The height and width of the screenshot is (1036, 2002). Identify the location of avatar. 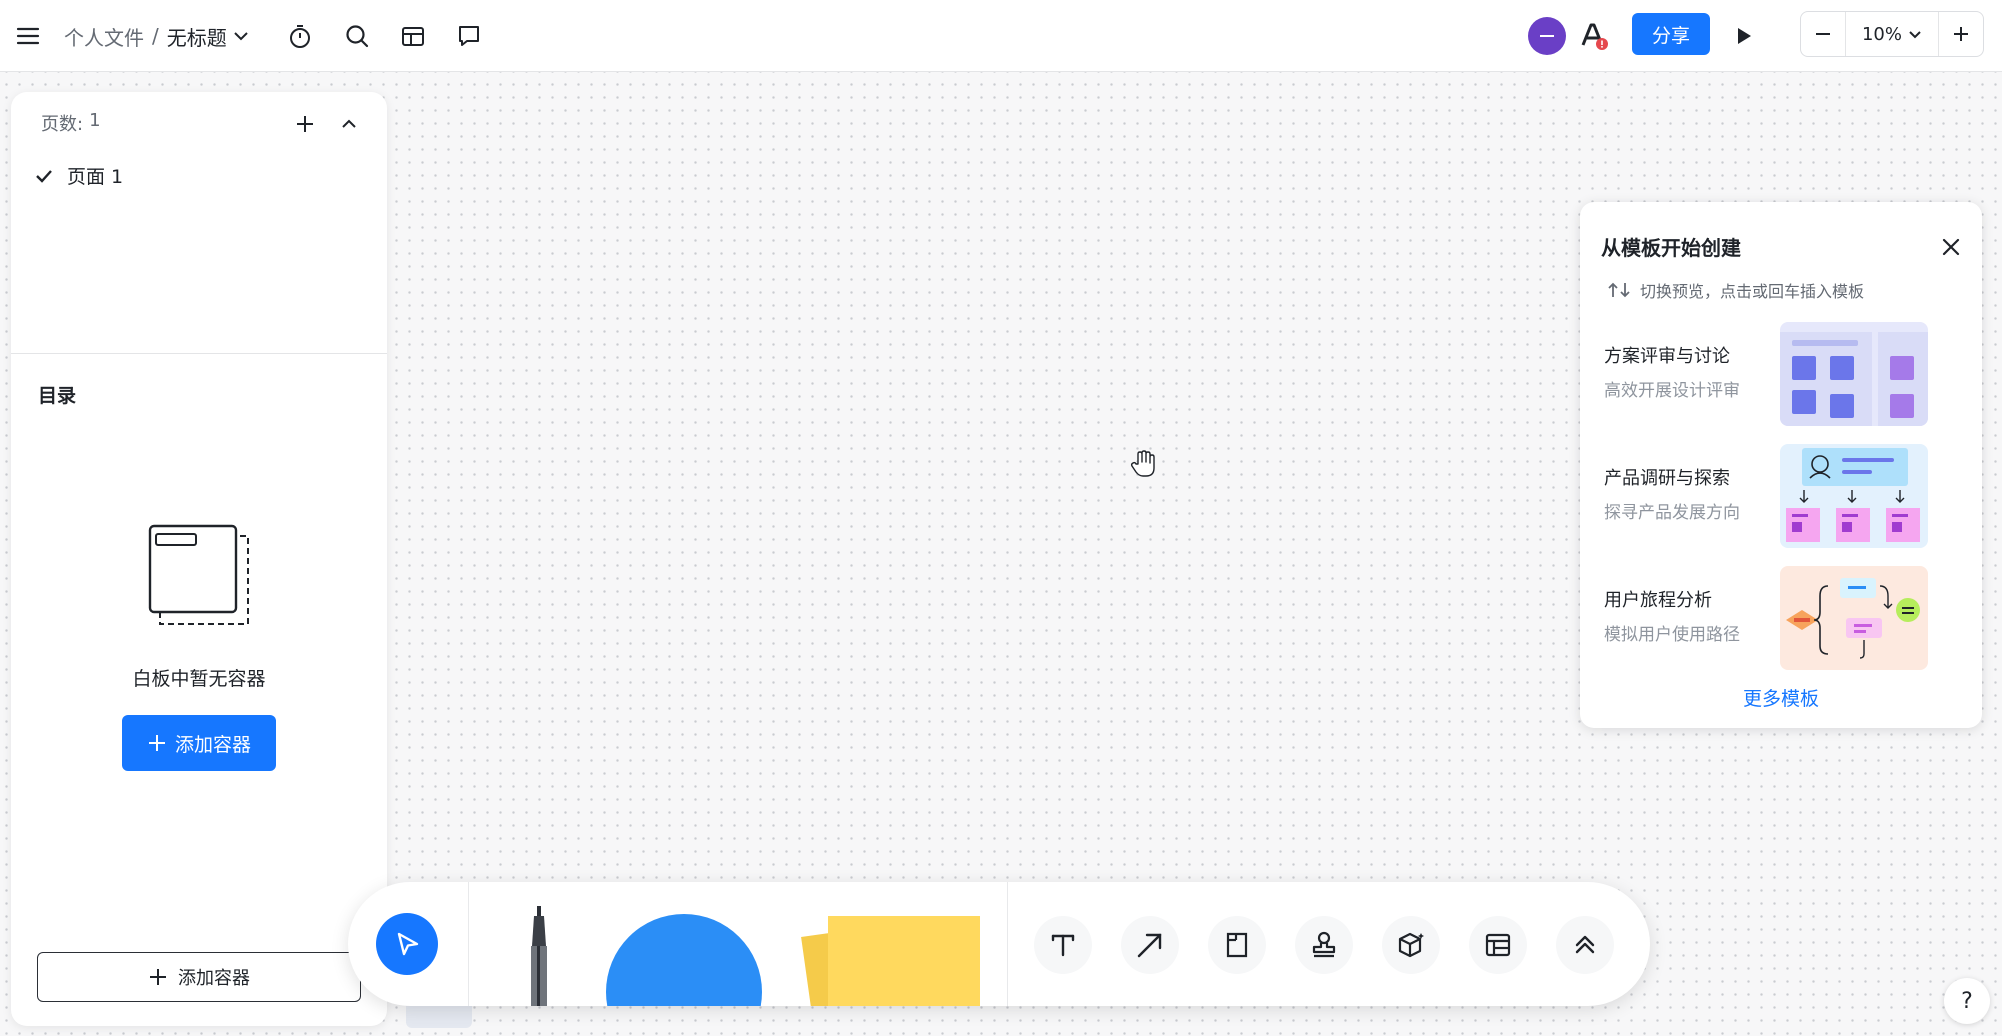
(1547, 36).